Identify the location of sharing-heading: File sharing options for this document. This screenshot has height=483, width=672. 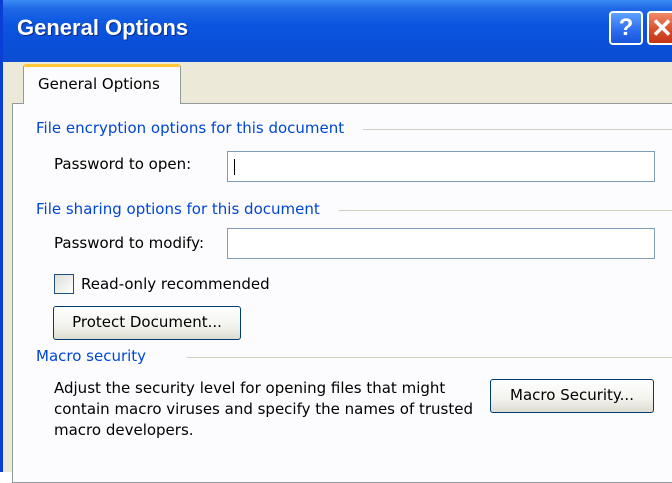
(178, 209).